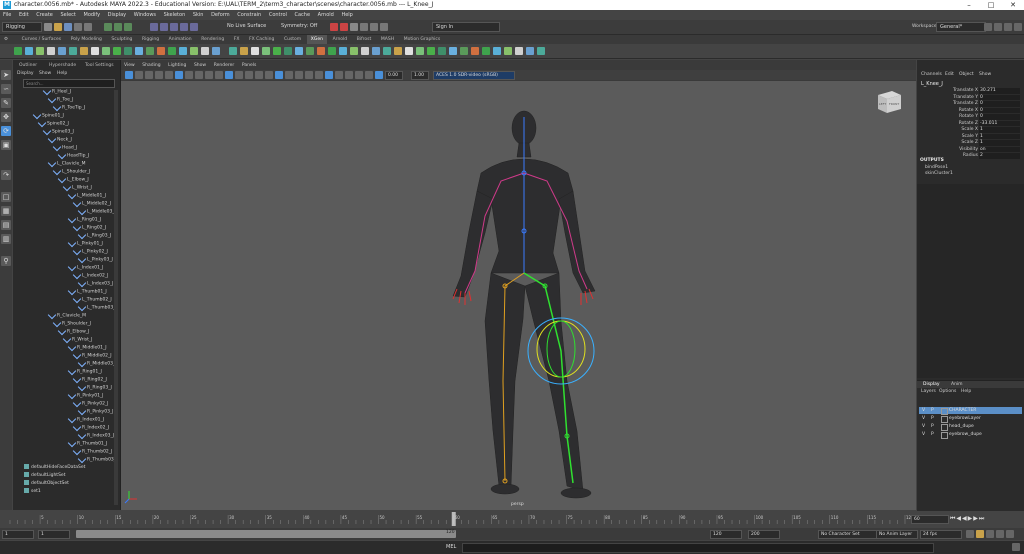 Image resolution: width=1024 pixels, height=554 pixels. What do you see at coordinates (54, 468) in the screenshot?
I see `outliner-set-item: defaultHideFaceDataSet` at bounding box center [54, 468].